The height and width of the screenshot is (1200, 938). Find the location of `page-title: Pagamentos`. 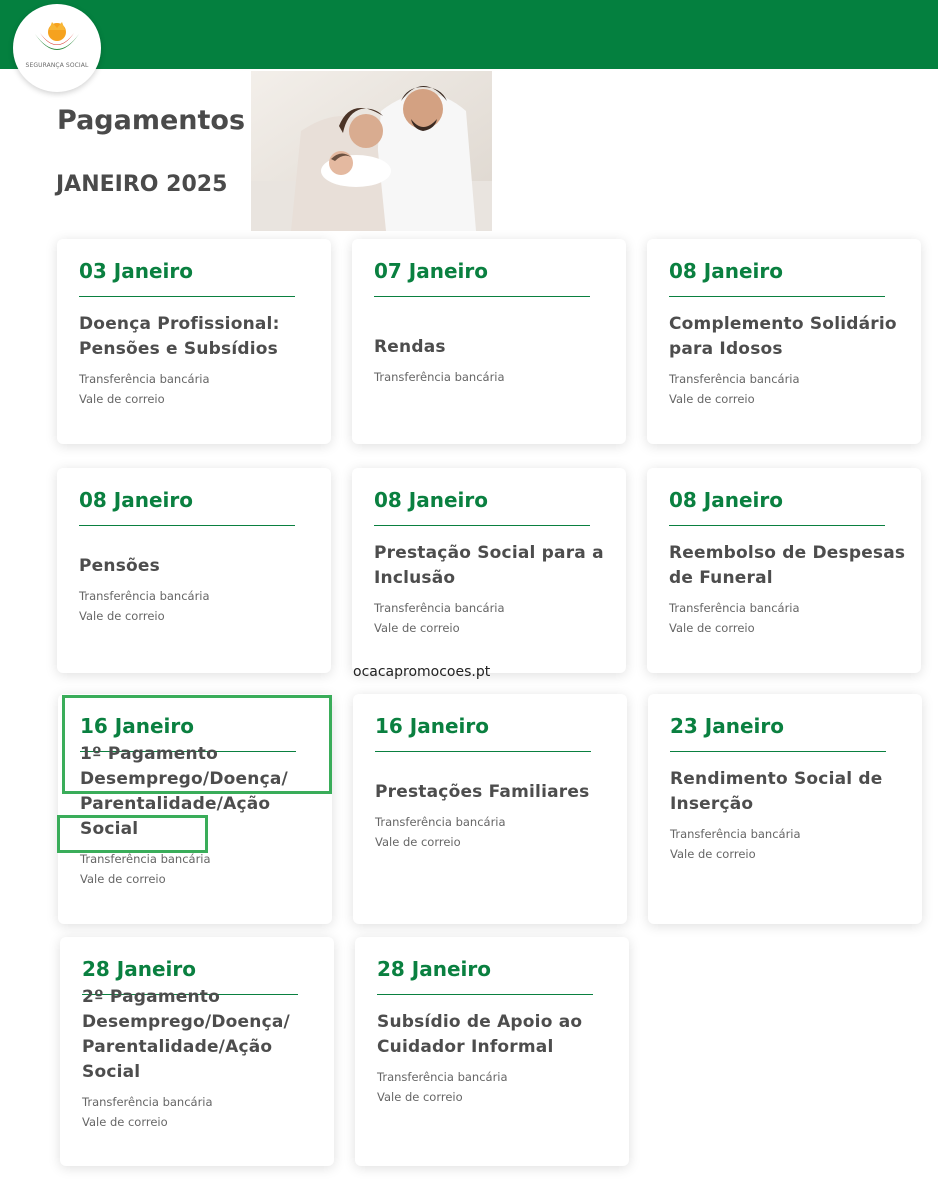

page-title: Pagamentos is located at coordinates (151, 120).